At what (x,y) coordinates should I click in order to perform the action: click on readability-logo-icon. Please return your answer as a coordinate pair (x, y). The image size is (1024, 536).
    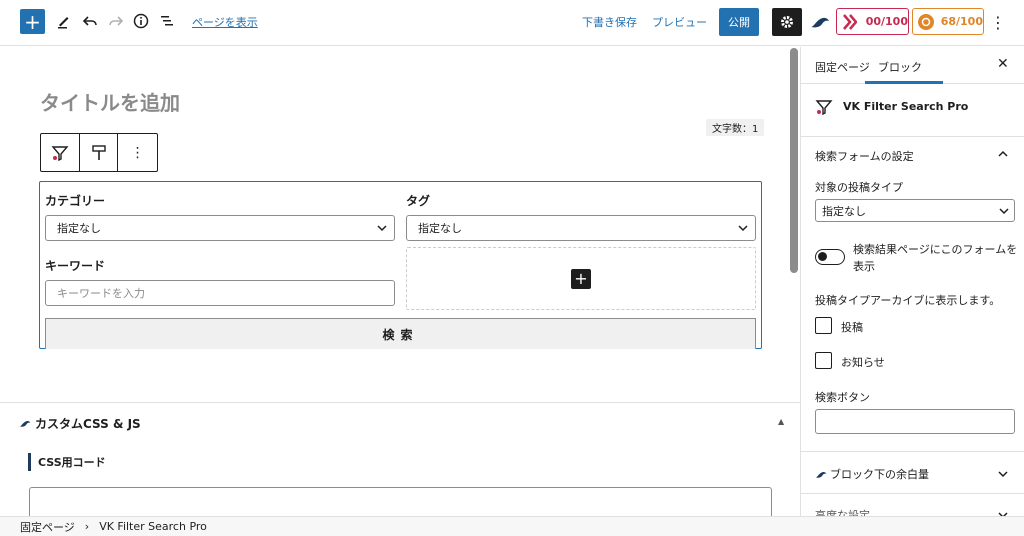
    Looking at the image, I should click on (926, 21).